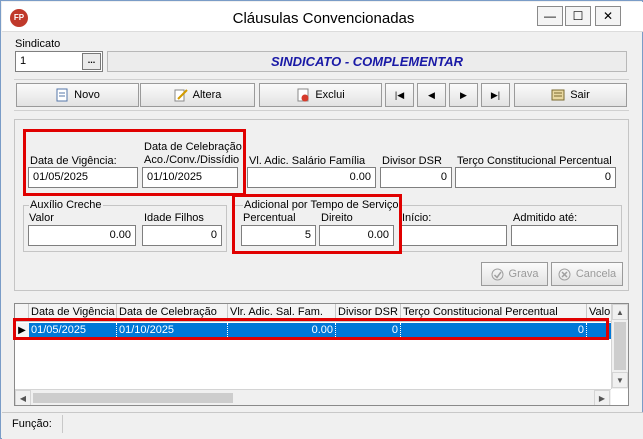 The width and height of the screenshot is (643, 439). I want to click on admitido-ate-input, so click(564, 235).